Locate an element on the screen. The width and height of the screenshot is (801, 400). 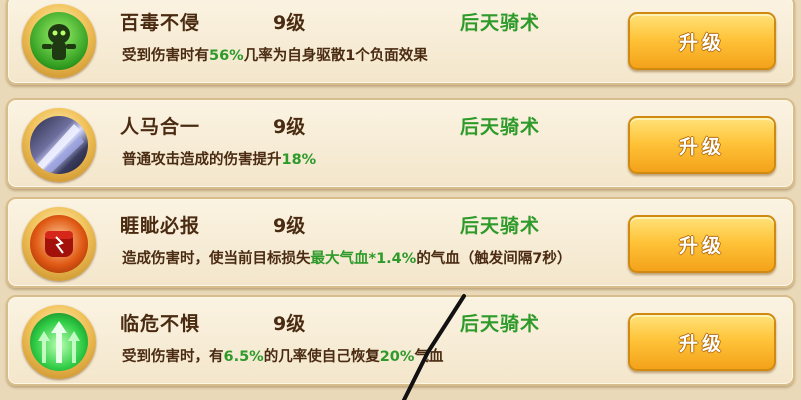
skill-description: 造成伤害时，使当前目标损失最大气血*1.4%的气血（触发间隔7秒） is located at coordinates (372, 259).